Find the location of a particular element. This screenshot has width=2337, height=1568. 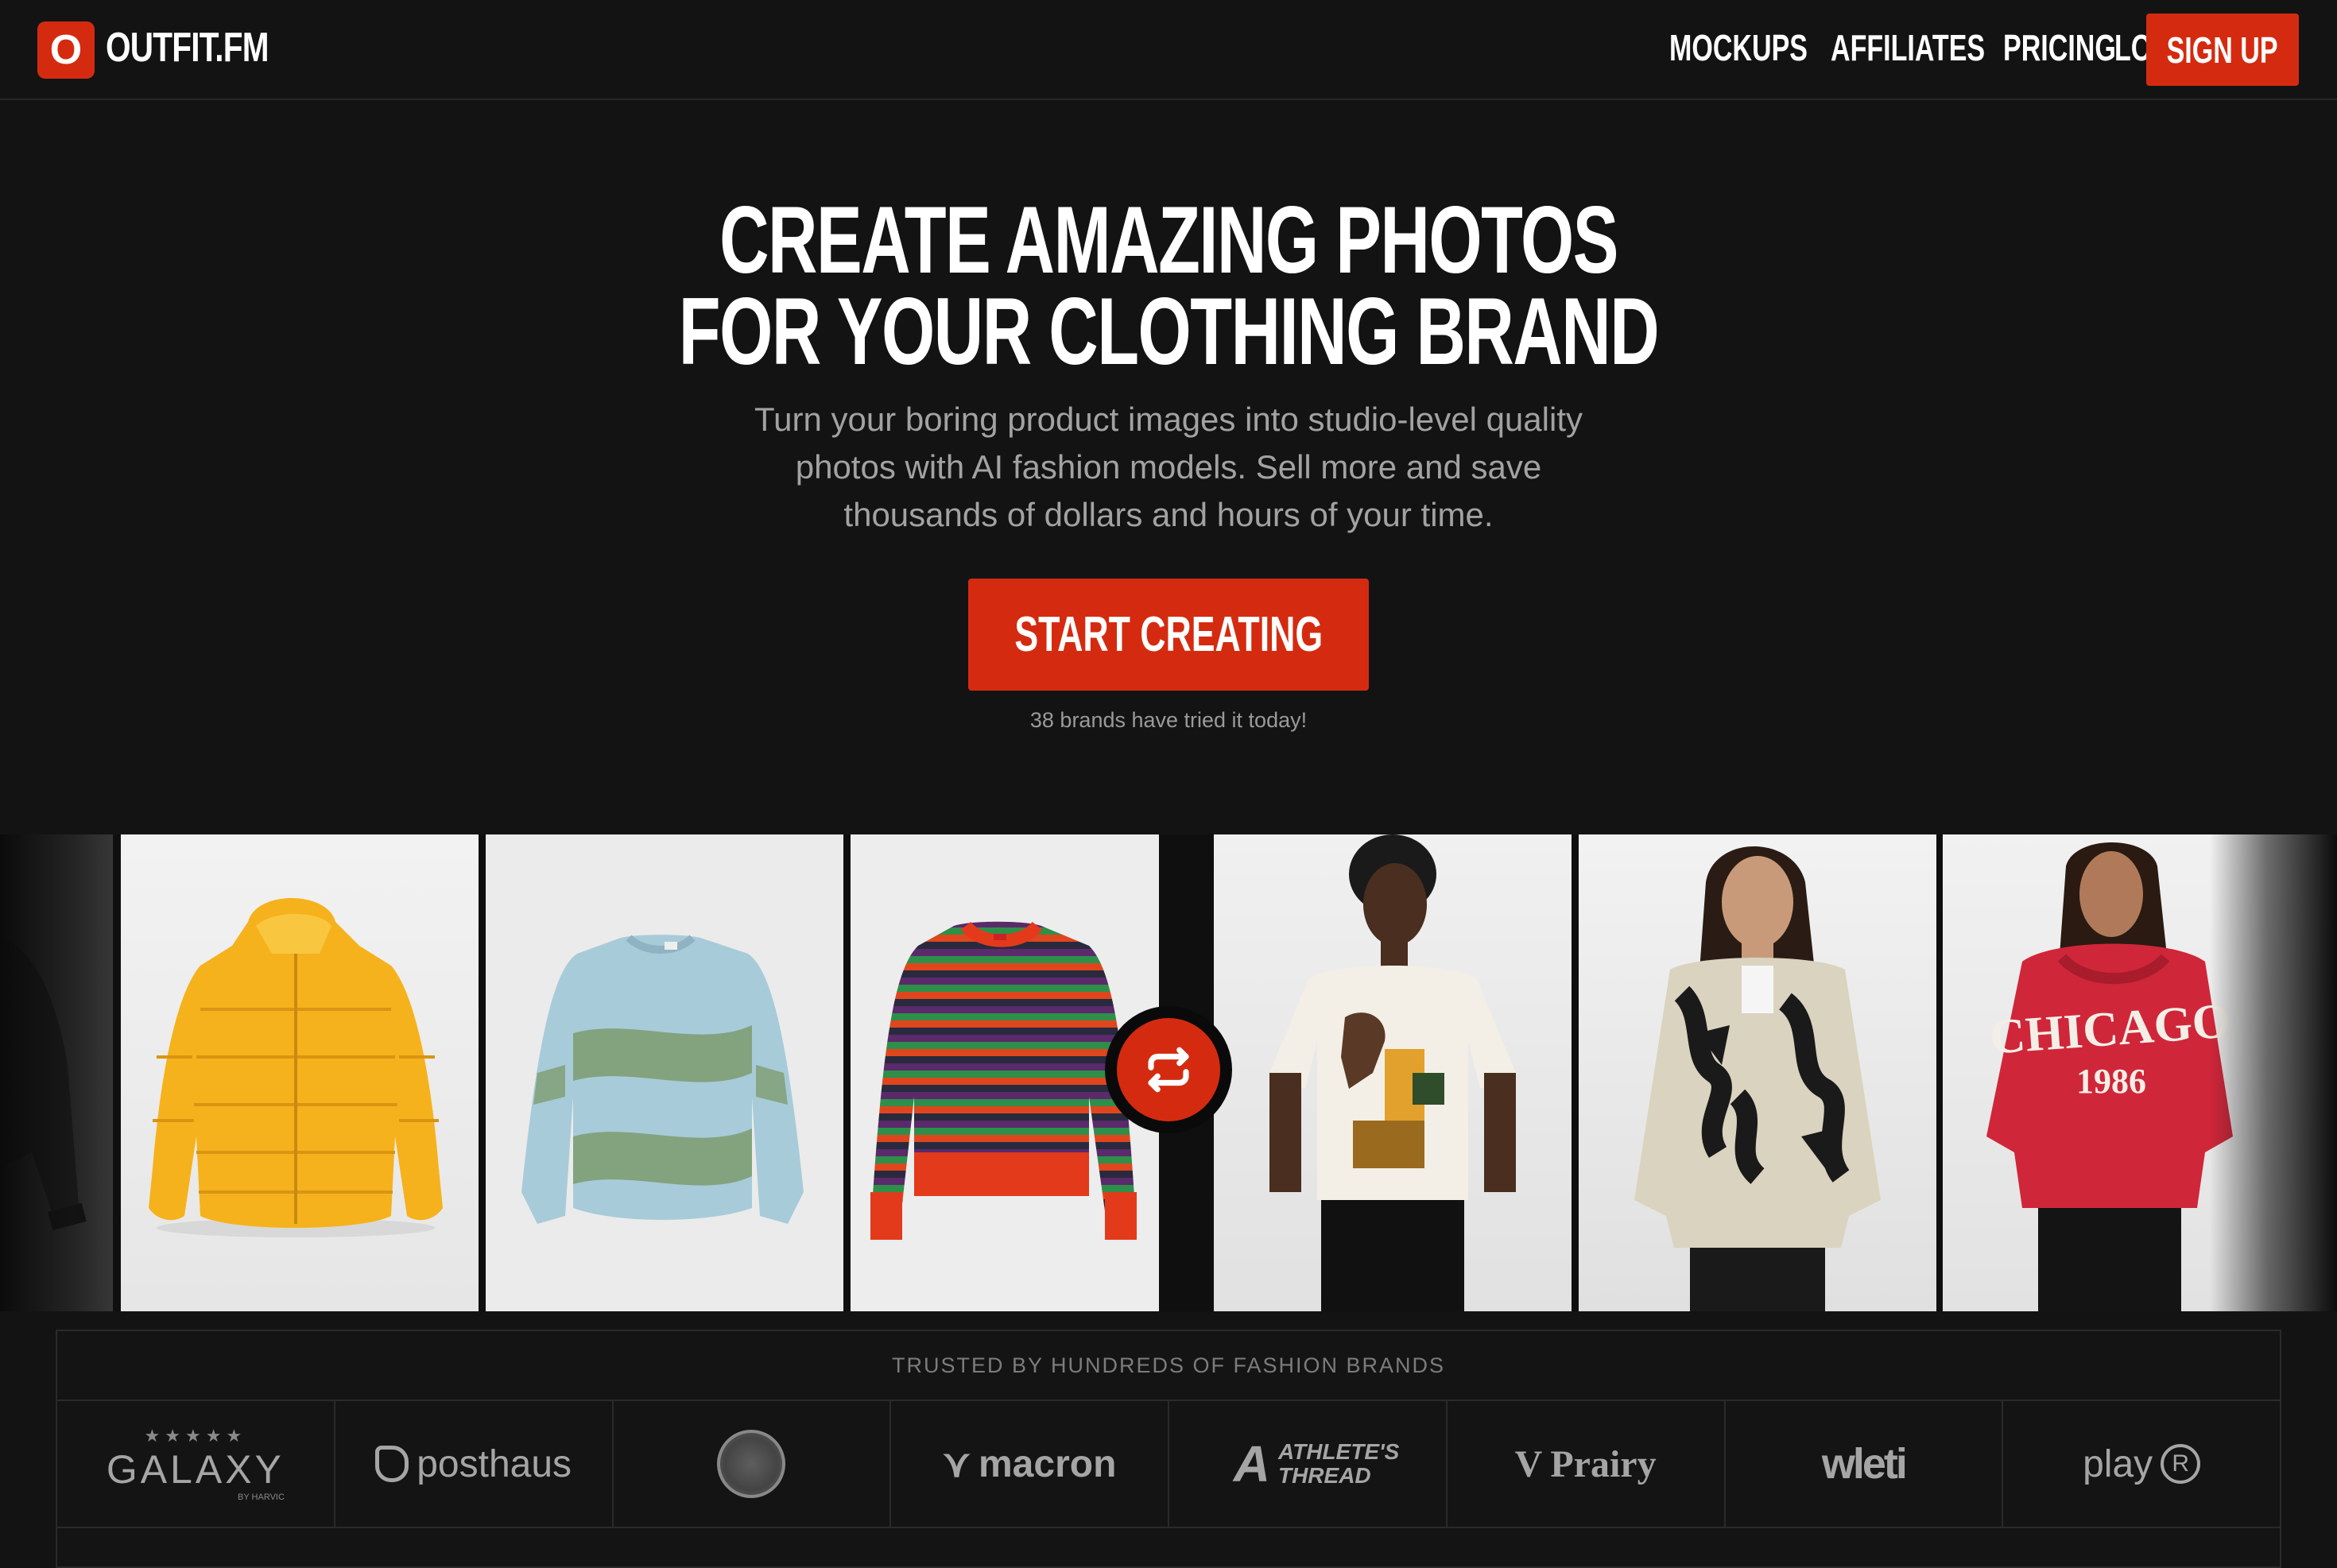

brand-logo-posthaus: posthaus is located at coordinates (474, 1464).